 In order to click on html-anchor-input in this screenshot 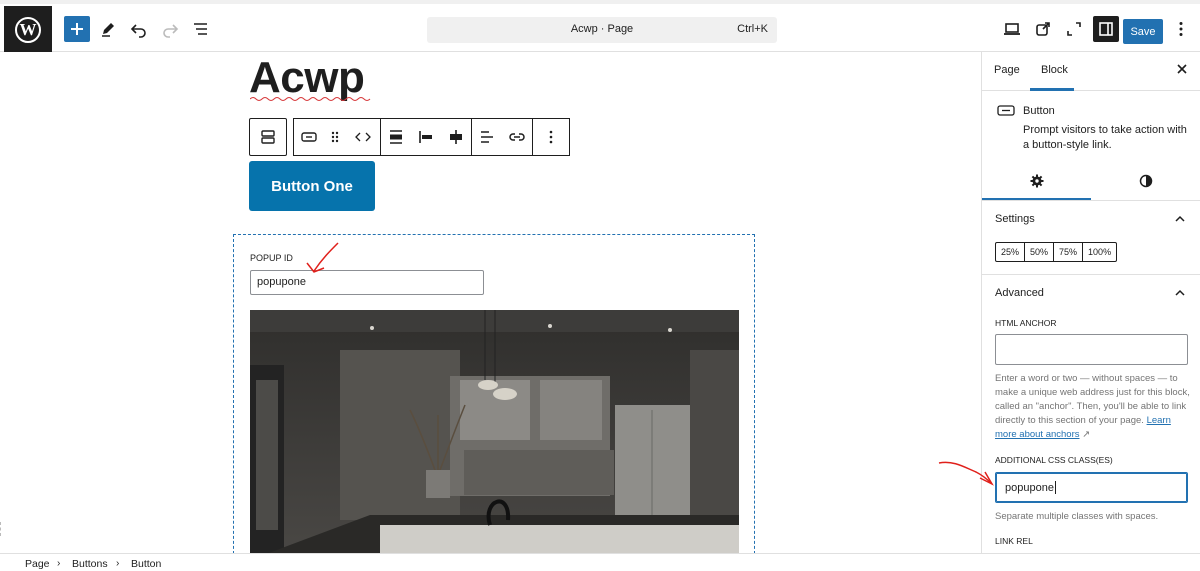, I will do `click(1091, 349)`.